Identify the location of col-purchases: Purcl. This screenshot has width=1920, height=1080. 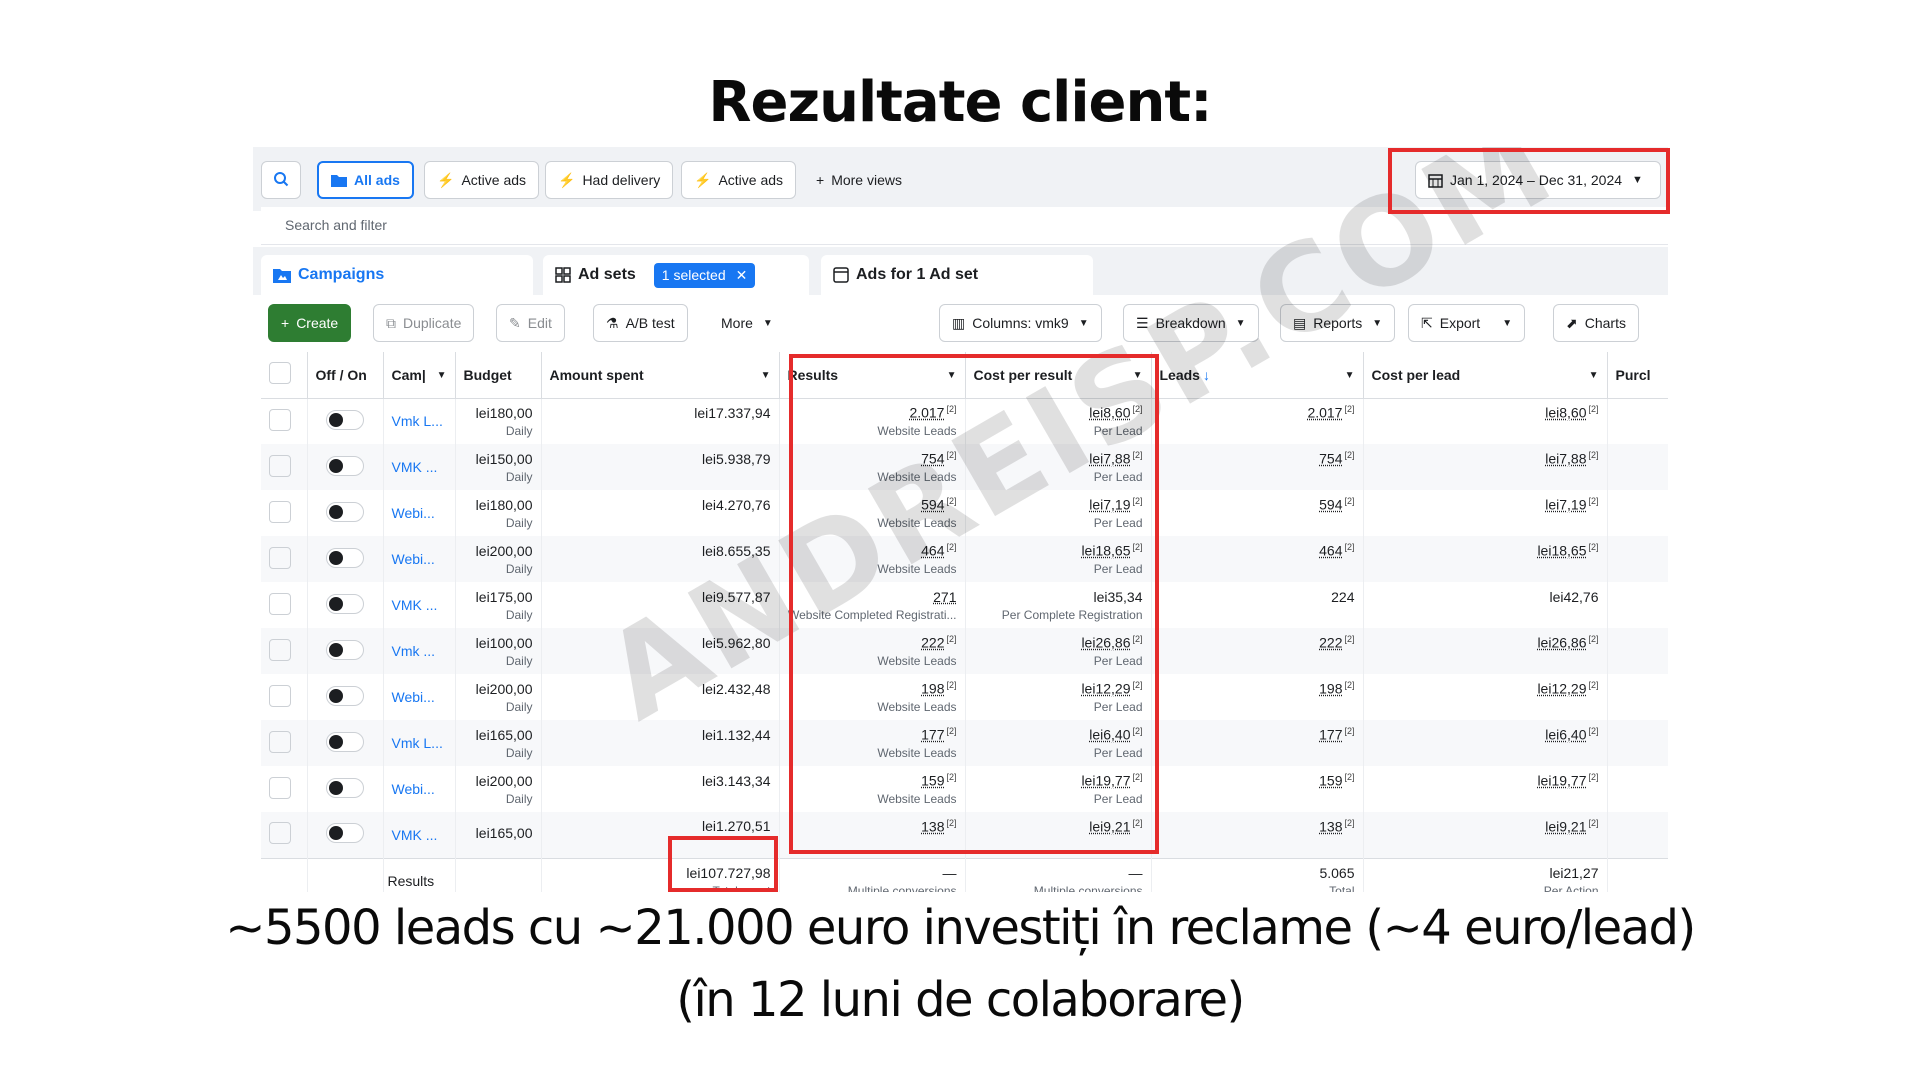
(1637, 375).